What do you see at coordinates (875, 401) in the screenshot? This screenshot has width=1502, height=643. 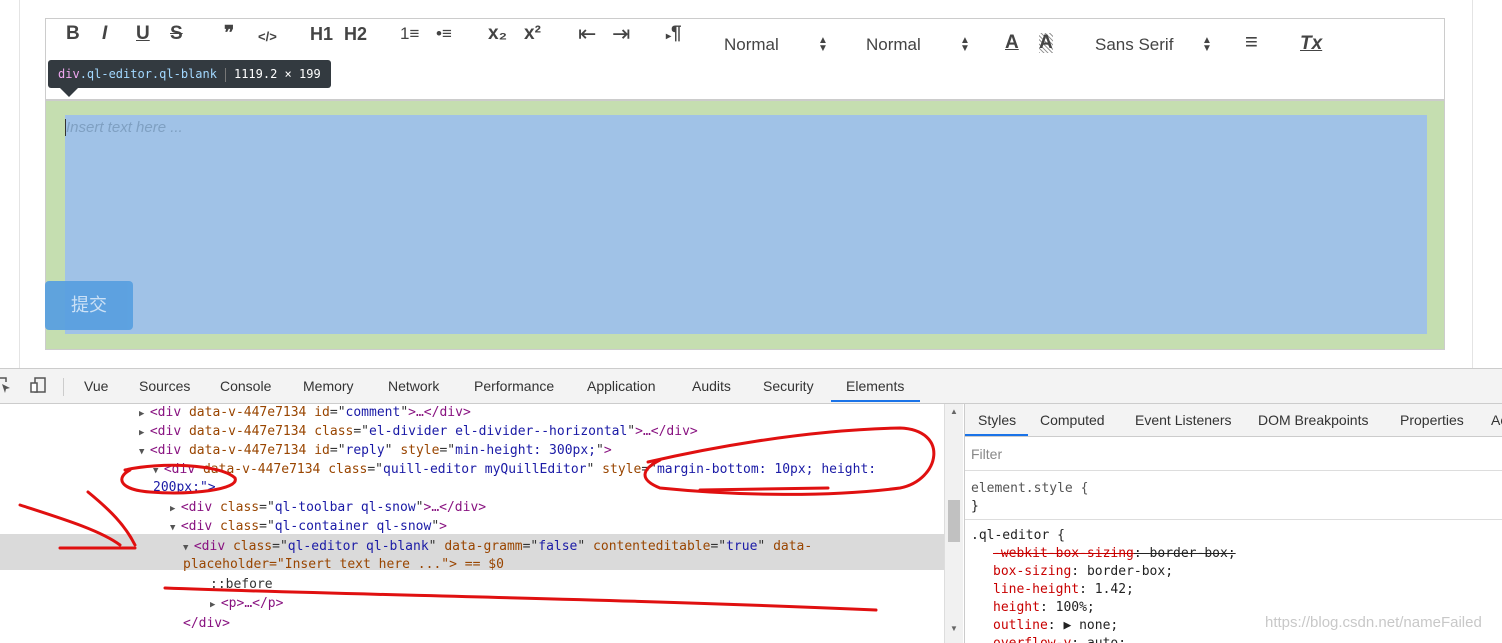 I see `active-tab-indicator` at bounding box center [875, 401].